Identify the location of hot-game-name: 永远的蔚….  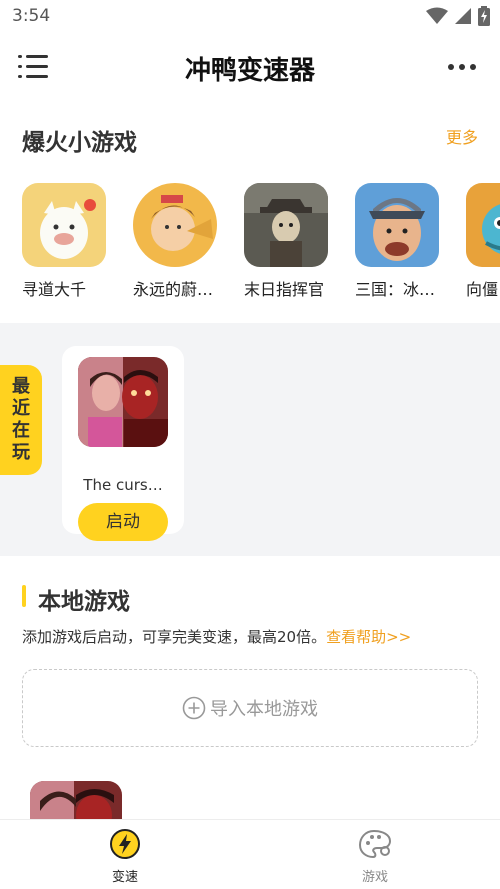
(173, 289).